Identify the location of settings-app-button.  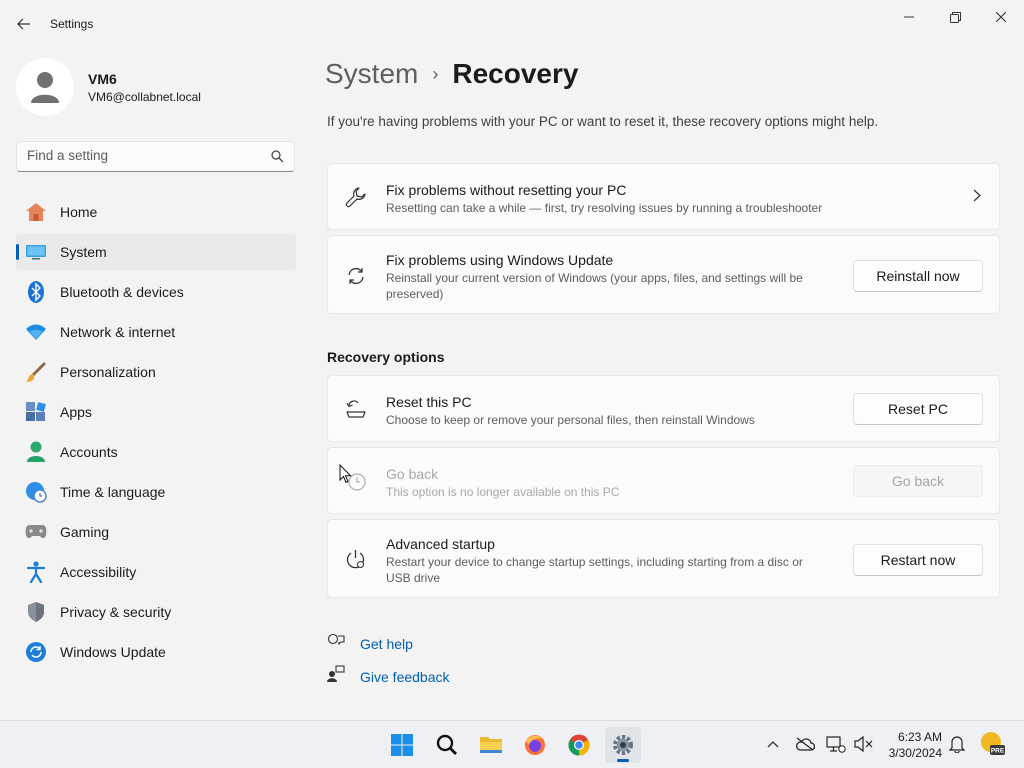
(623, 745).